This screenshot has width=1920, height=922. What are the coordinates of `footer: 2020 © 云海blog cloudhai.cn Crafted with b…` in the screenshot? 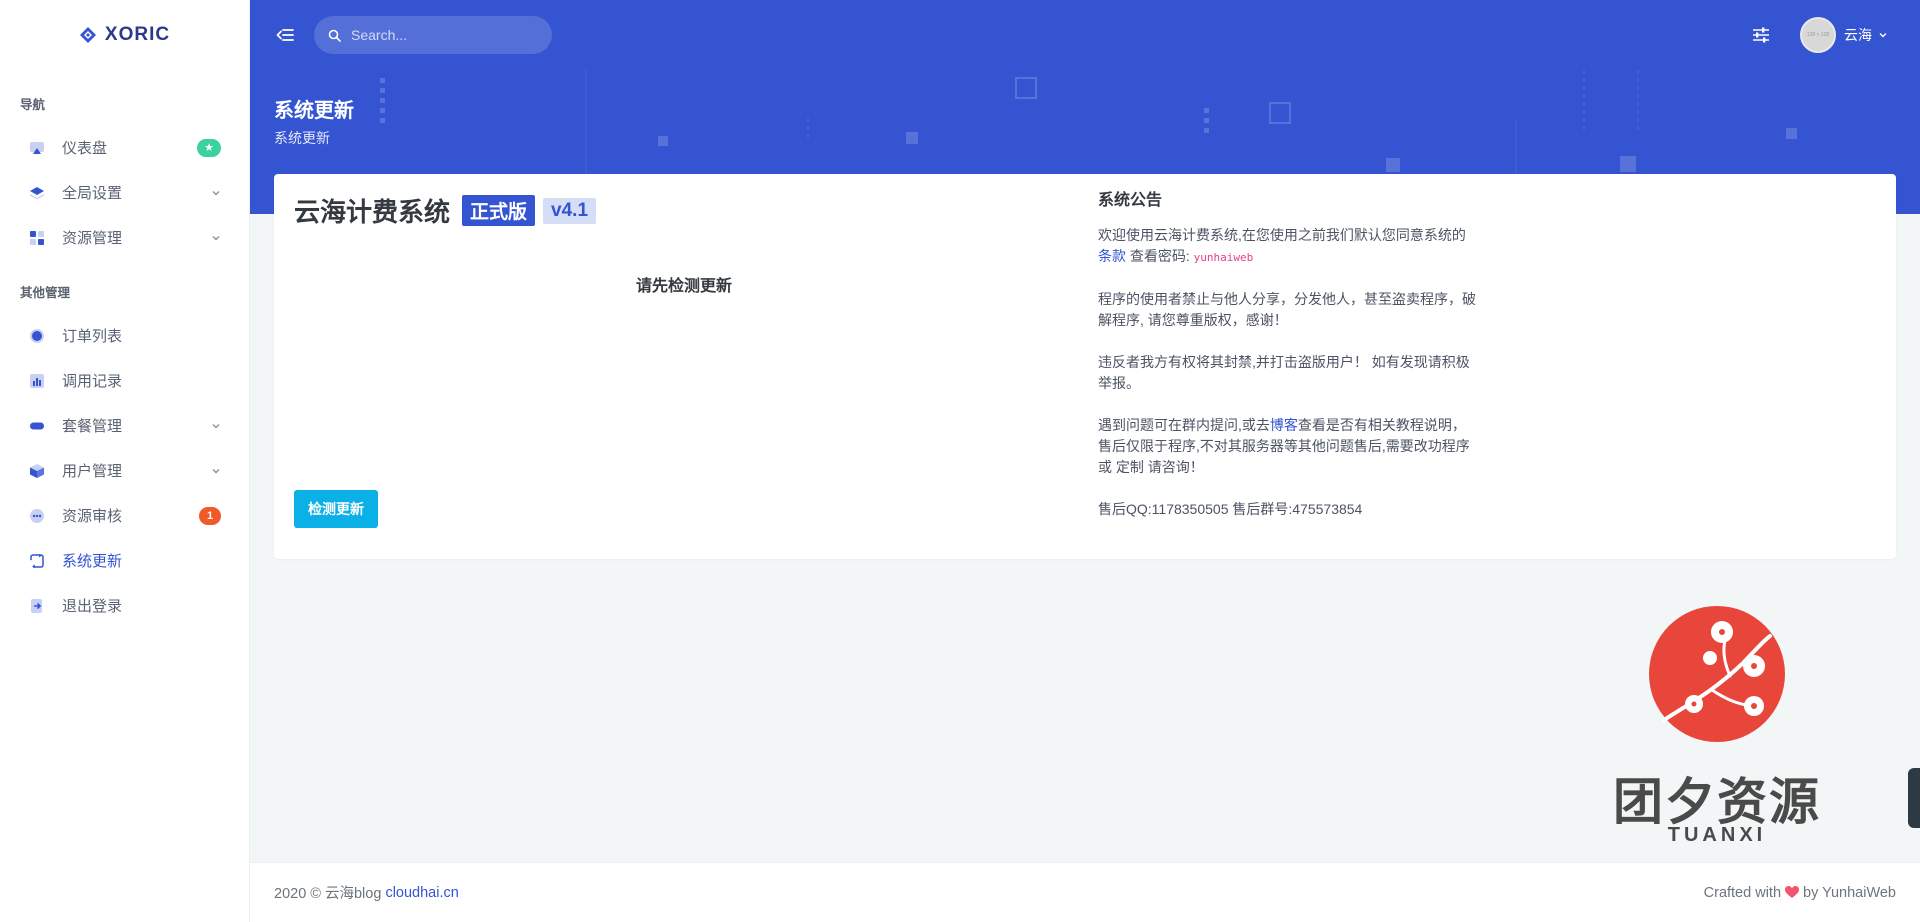 It's located at (1085, 892).